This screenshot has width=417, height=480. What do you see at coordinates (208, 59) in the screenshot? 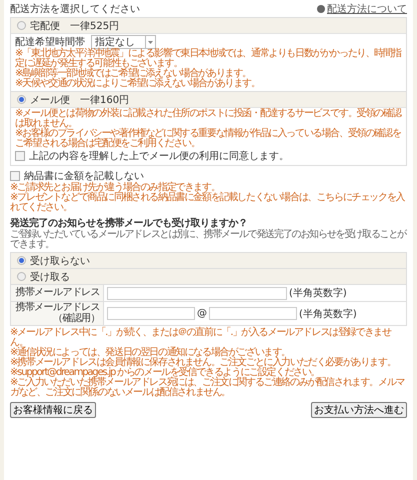
I see `note-text: ※「東北地方太平洋沖地震」による影響で東日本地域では、通常よりも日数がかかったり、時間指定に遅延が発生する可能性もございます。` at bounding box center [208, 59].